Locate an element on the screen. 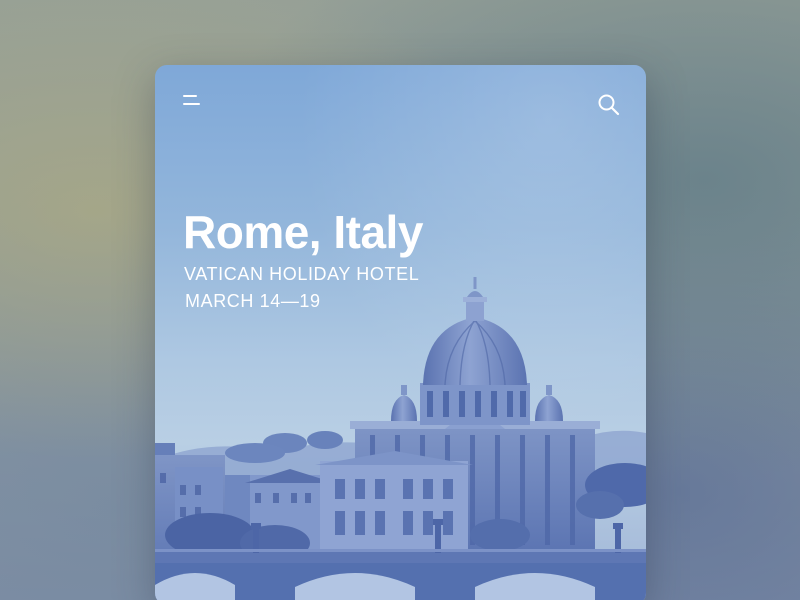 This screenshot has width=800, height=600. search-icon is located at coordinates (609, 105).